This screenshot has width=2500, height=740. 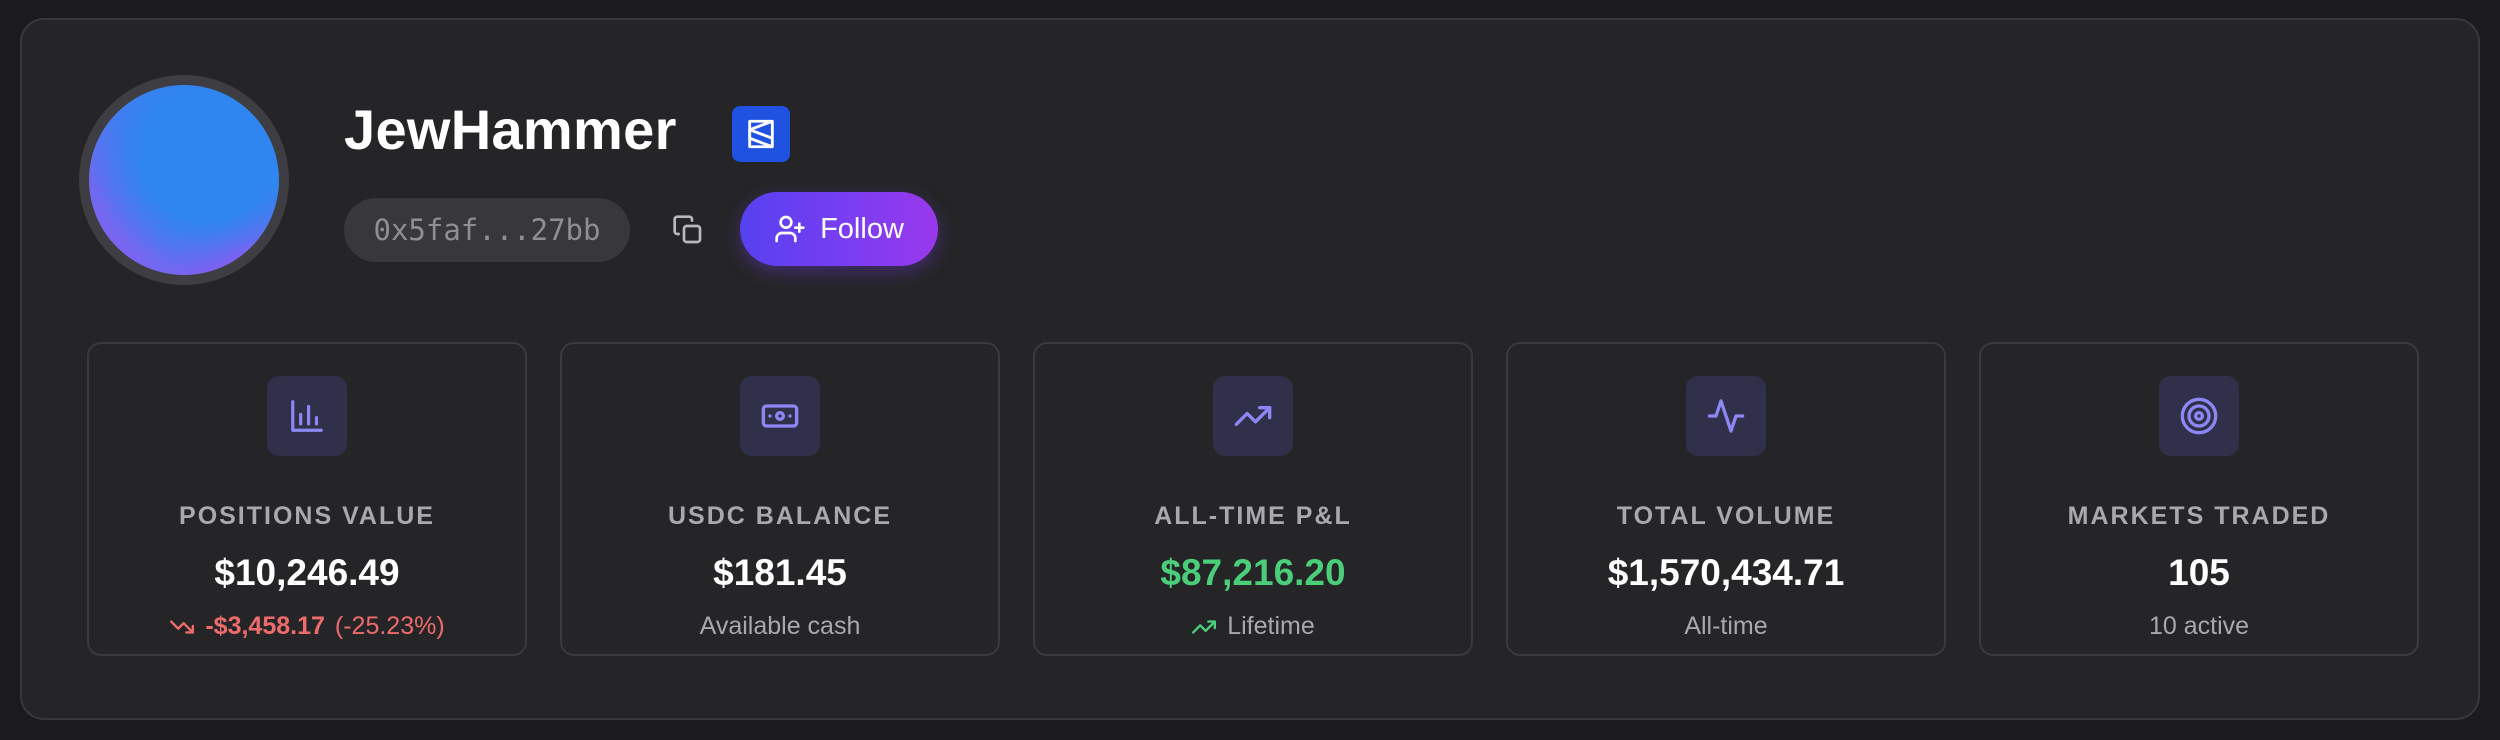 I want to click on stat-value: $87,216.20, so click(x=1253, y=572).